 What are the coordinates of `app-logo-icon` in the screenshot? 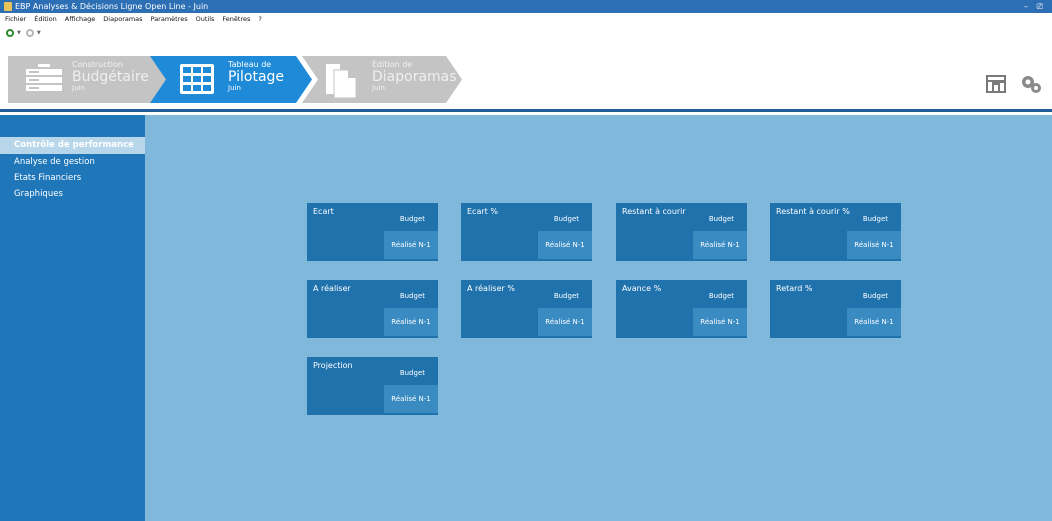 It's located at (8, 6).